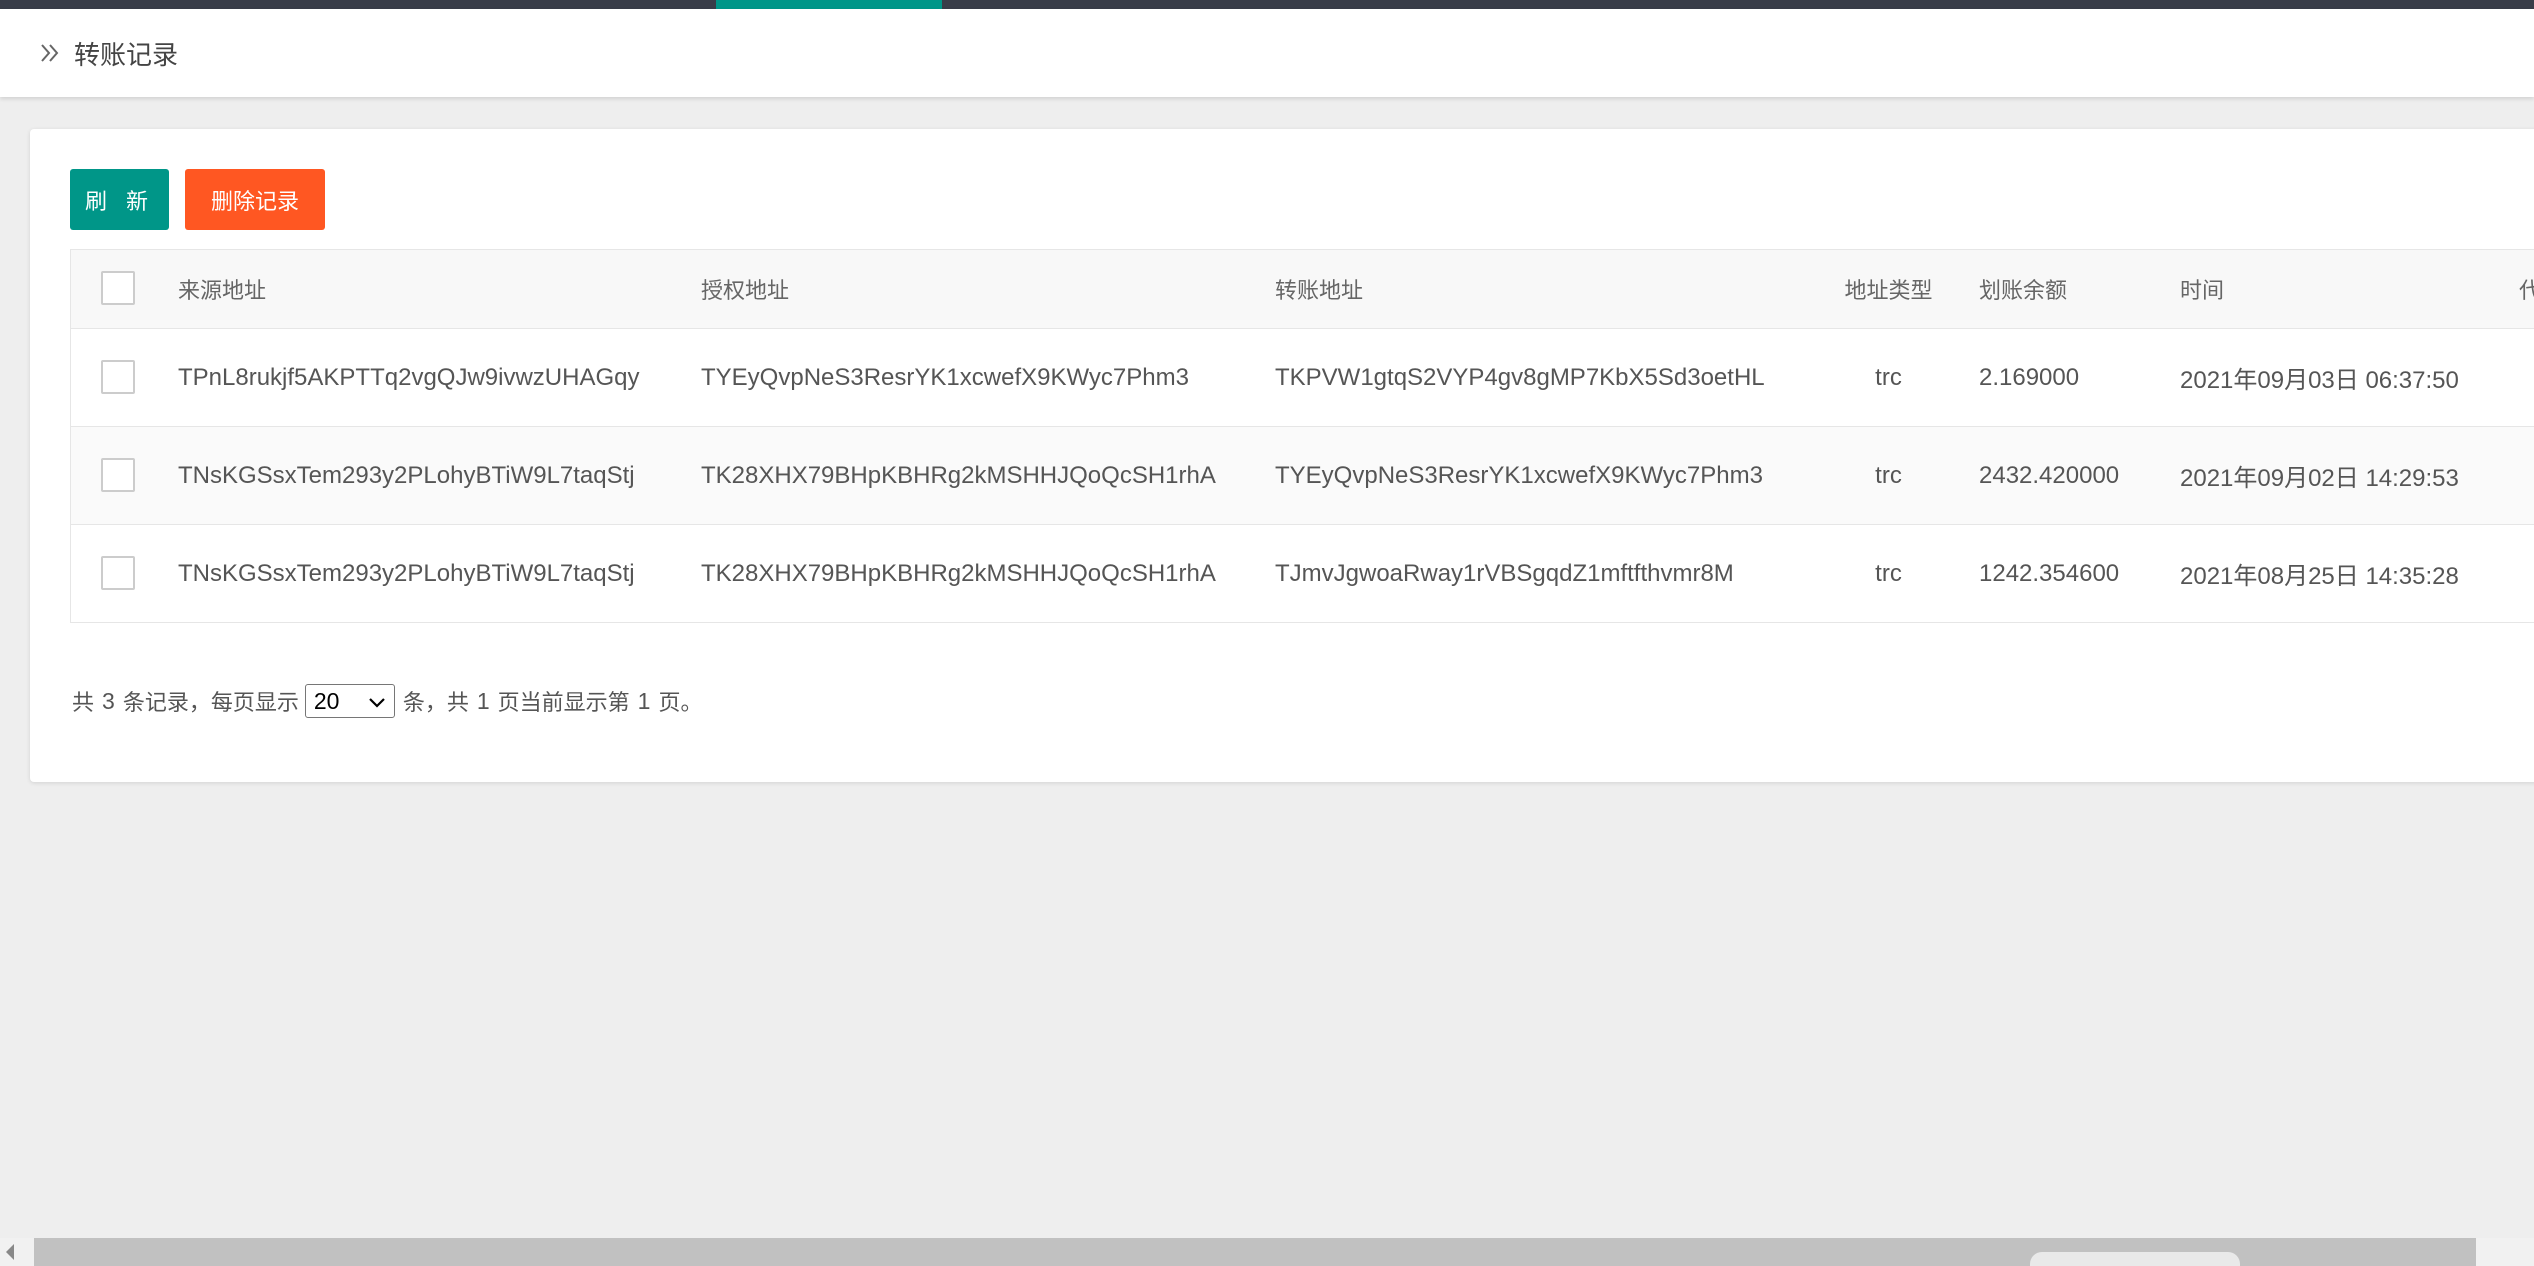  I want to click on target-address: TKPVW1gtqS2VYP4gv8gMP7KbX5Sd3oetHL, so click(1520, 377).